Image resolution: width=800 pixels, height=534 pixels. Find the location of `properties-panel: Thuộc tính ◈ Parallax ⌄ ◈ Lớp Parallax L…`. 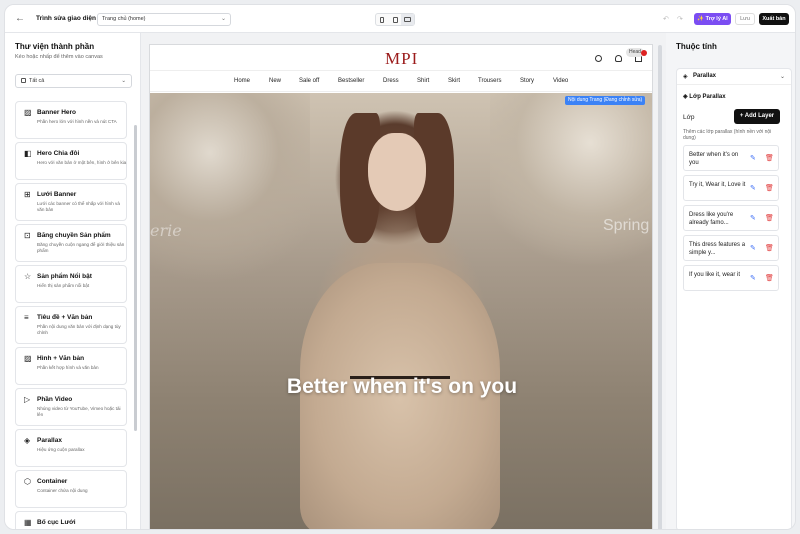

properties-panel: Thuộc tính ◈ Parallax ⌄ ◈ Lớp Parallax L… is located at coordinates (730, 281).